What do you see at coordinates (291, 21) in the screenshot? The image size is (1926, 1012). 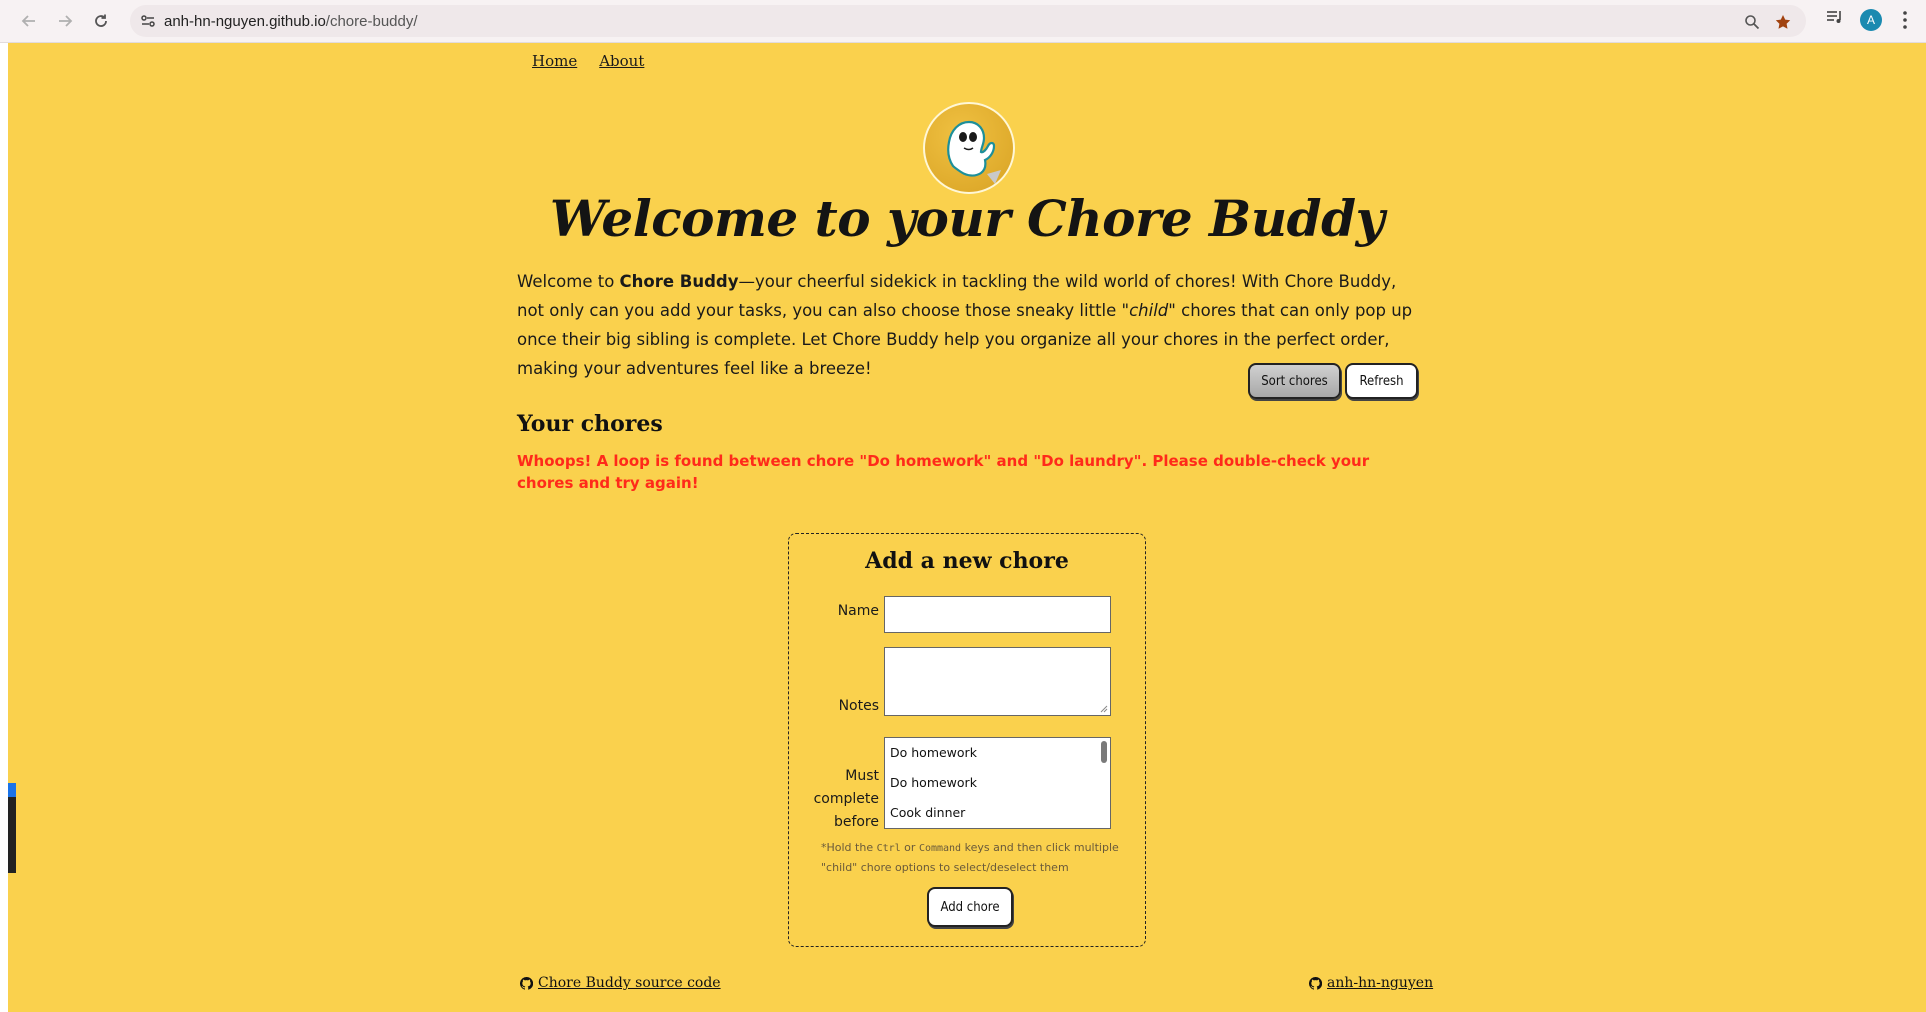 I see `url-text: anh-hn-nguyen.github.io/chore-buddy/` at bounding box center [291, 21].